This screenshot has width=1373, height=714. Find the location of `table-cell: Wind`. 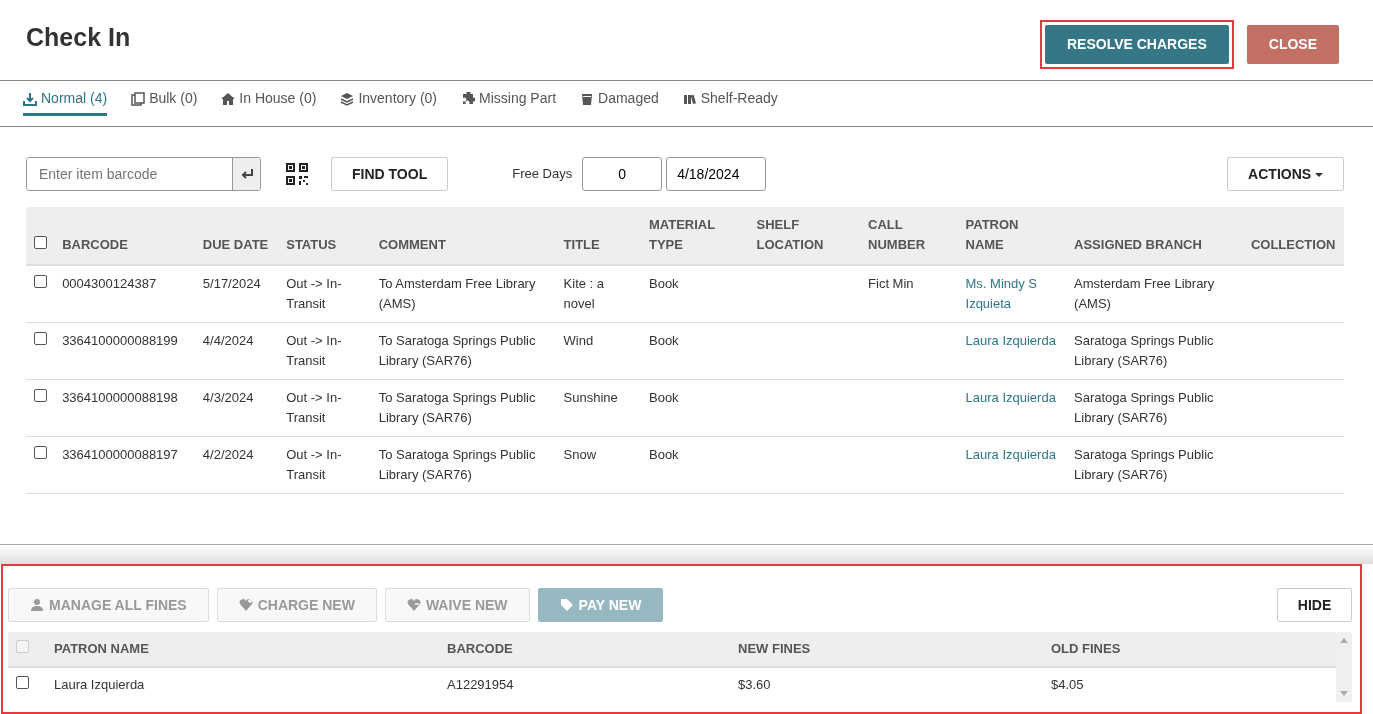

table-cell: Wind is located at coordinates (578, 340).